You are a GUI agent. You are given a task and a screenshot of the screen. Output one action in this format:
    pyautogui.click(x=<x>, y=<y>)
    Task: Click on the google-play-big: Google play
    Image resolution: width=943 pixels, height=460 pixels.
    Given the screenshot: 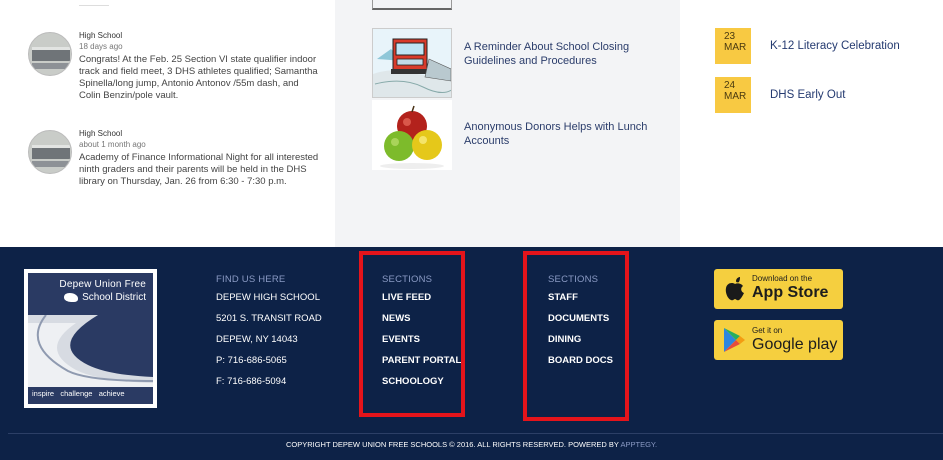 What is the action you would take?
    pyautogui.click(x=795, y=344)
    